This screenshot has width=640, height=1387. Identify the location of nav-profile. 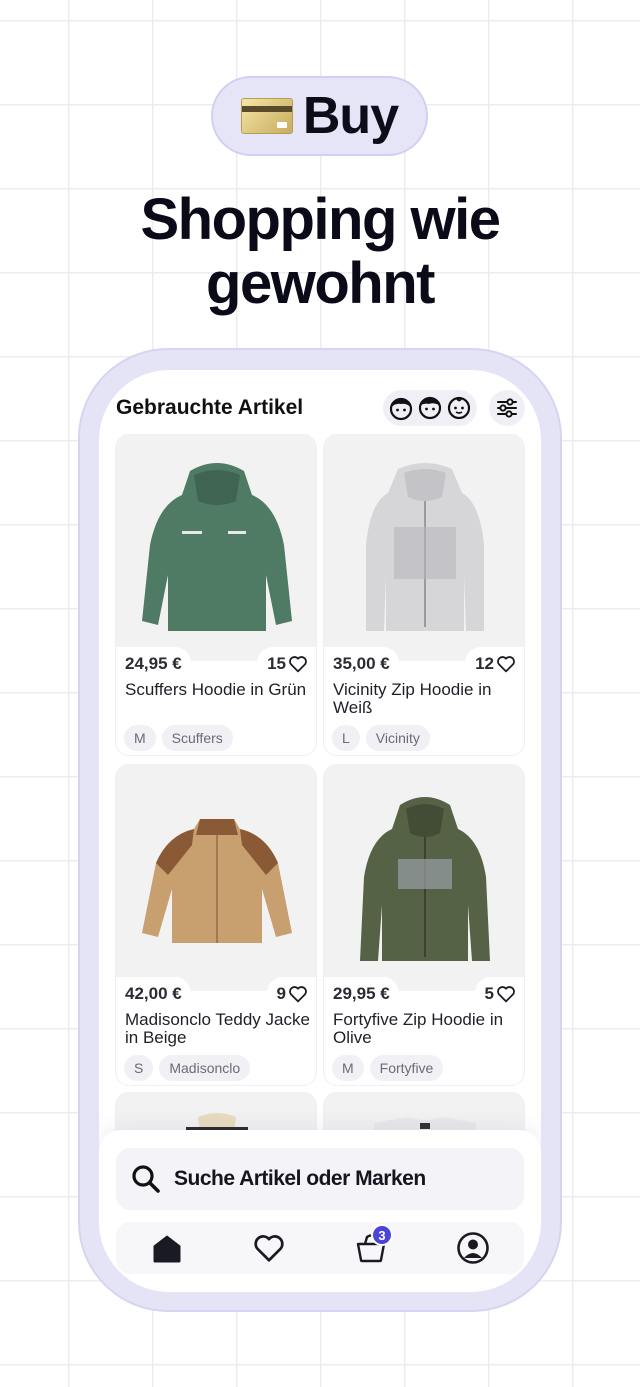
(473, 1248).